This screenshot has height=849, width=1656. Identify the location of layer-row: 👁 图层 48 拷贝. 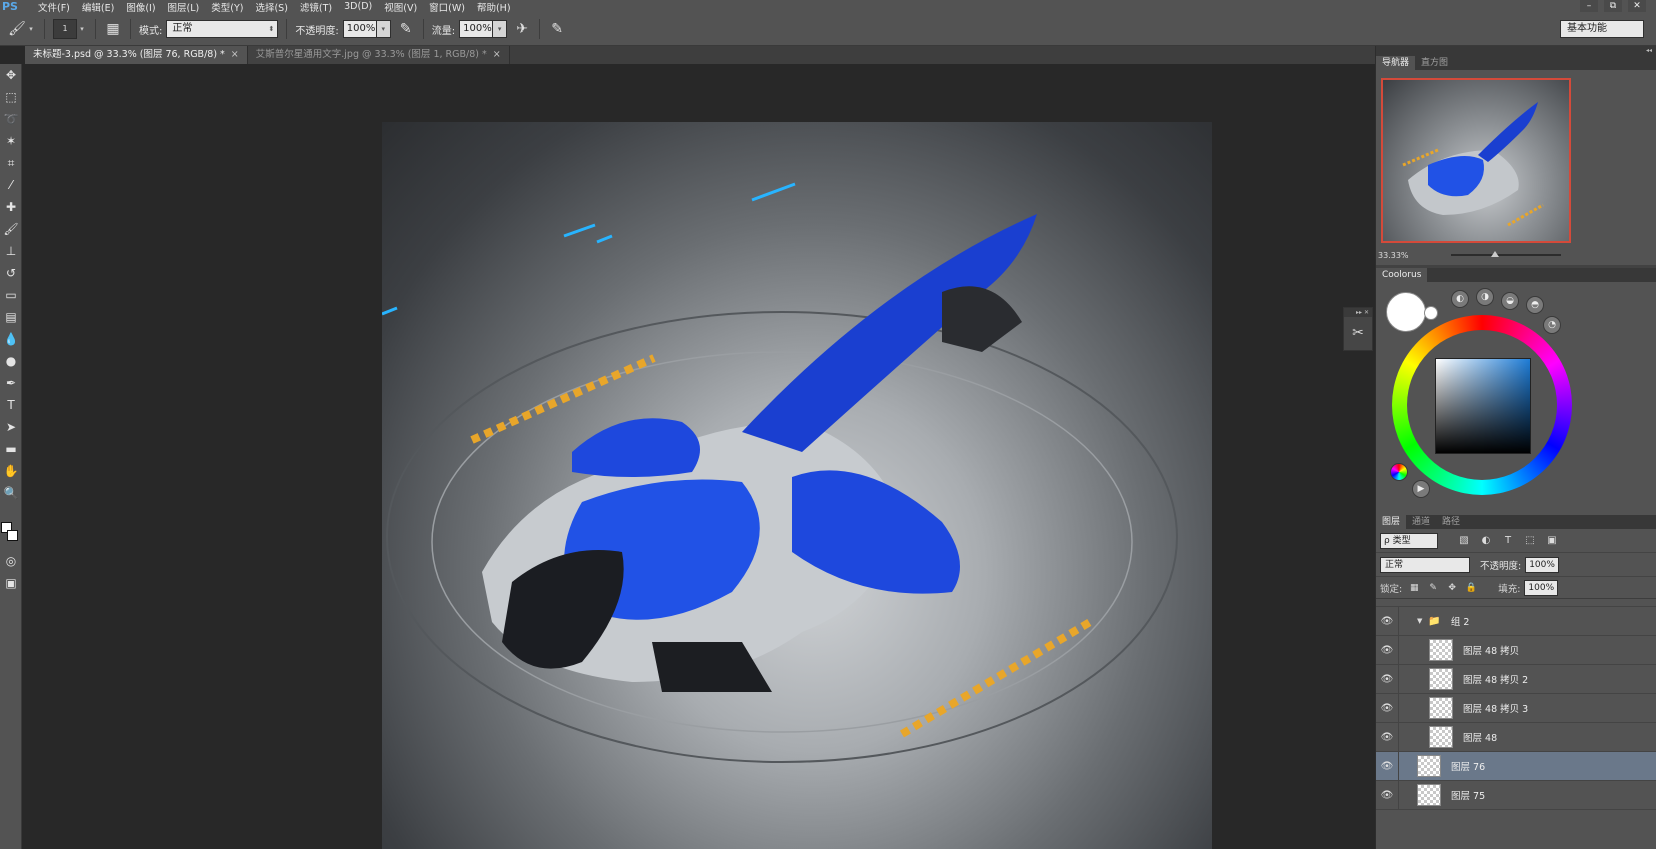
(1516, 650).